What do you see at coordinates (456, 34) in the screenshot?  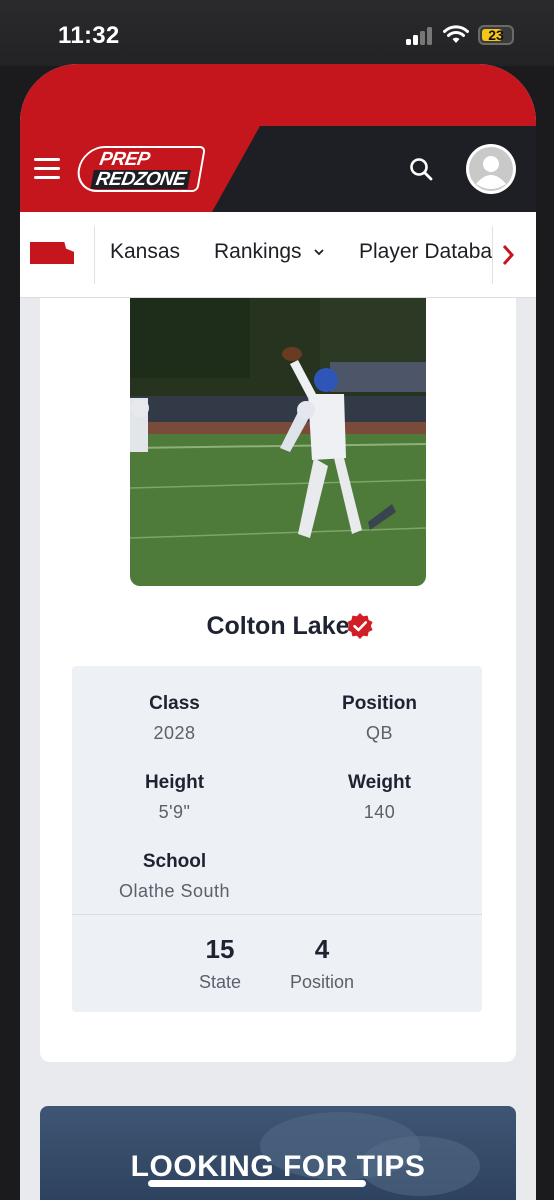 I see `wifi-icon` at bounding box center [456, 34].